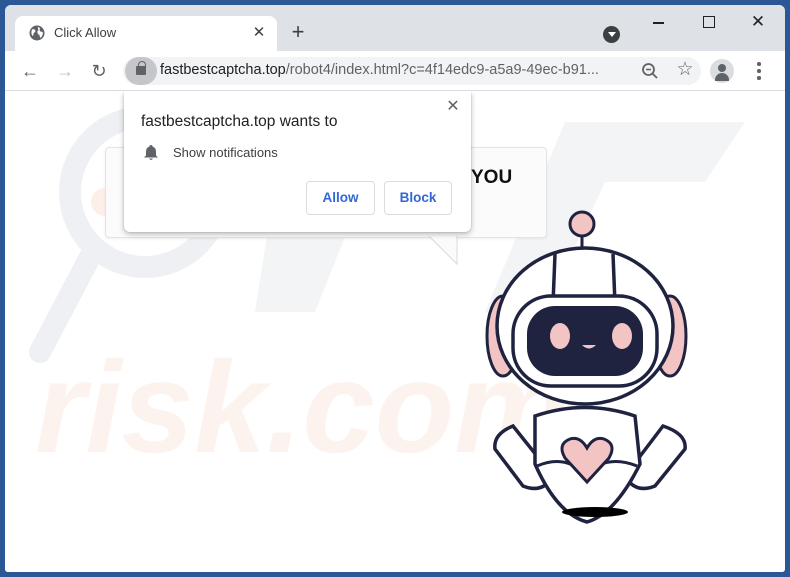  I want to click on tab-click-allow: Click Allow ✕, so click(146, 33).